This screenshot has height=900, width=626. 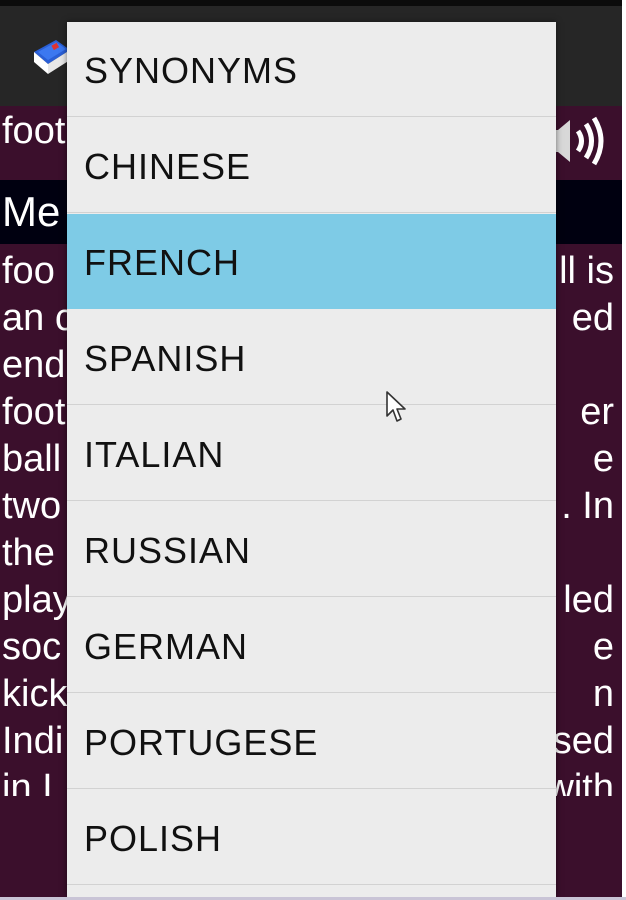 I want to click on dropdown-item-label: POLISH, so click(x=153, y=838).